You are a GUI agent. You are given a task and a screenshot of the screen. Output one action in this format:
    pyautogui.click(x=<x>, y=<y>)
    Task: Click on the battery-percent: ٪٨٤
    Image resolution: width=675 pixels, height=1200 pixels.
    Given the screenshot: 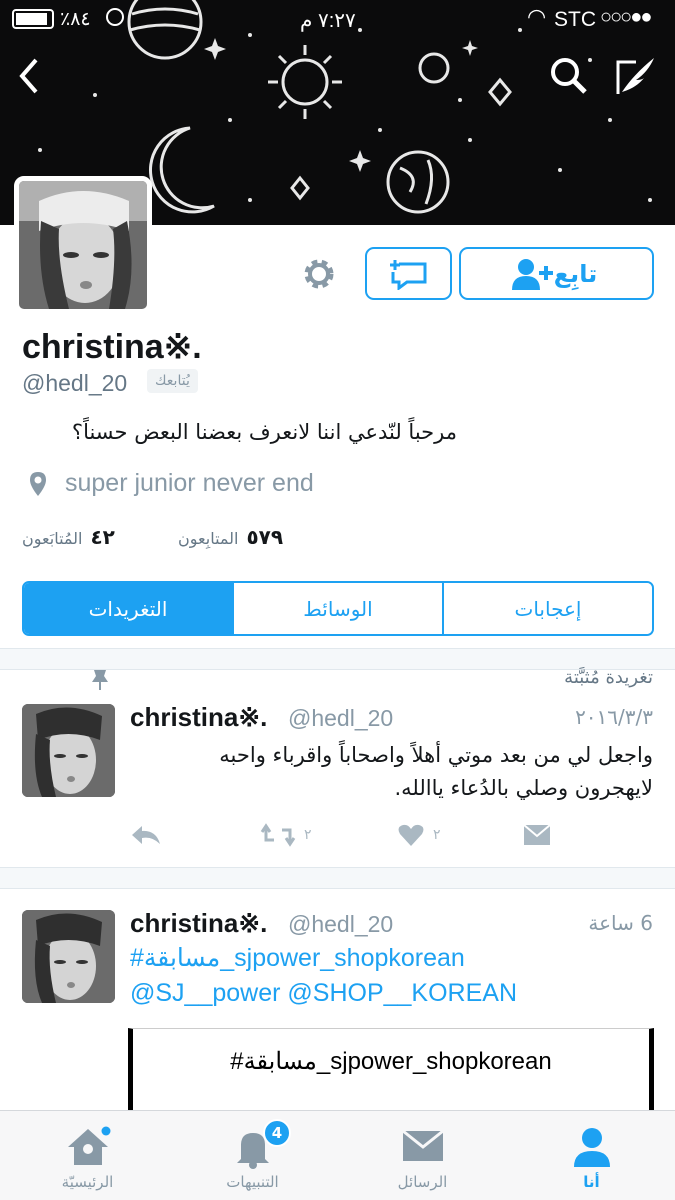 What is the action you would take?
    pyautogui.click(x=75, y=19)
    